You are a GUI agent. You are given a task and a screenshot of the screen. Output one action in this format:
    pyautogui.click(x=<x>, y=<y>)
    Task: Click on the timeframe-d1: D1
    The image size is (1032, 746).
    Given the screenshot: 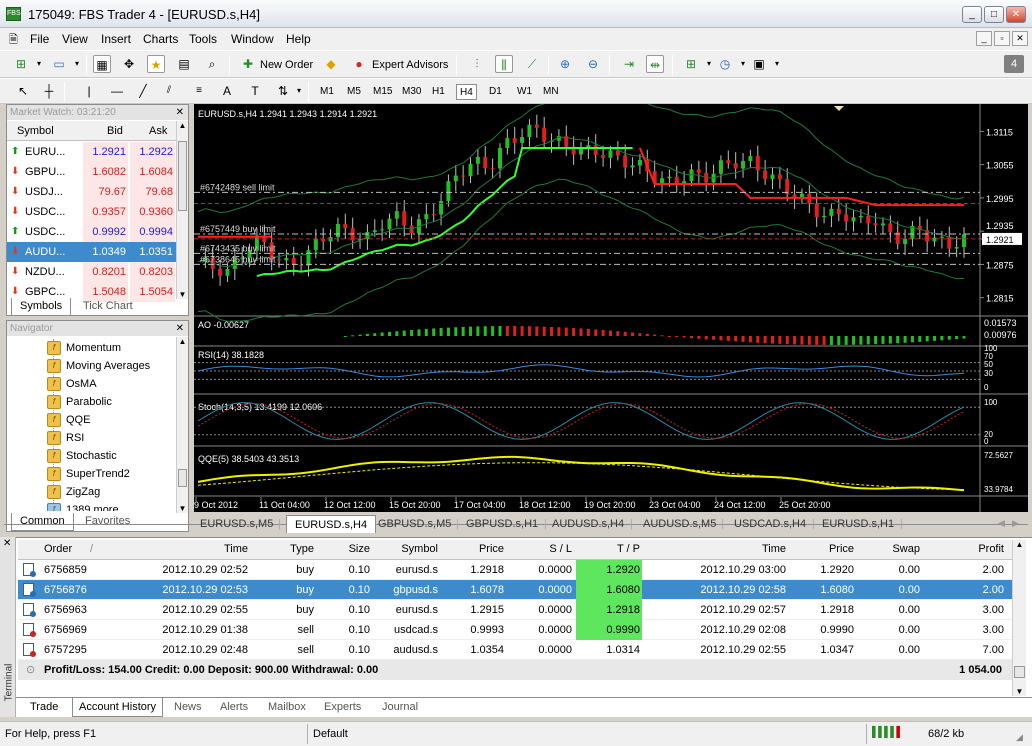 What is the action you would take?
    pyautogui.click(x=495, y=92)
    